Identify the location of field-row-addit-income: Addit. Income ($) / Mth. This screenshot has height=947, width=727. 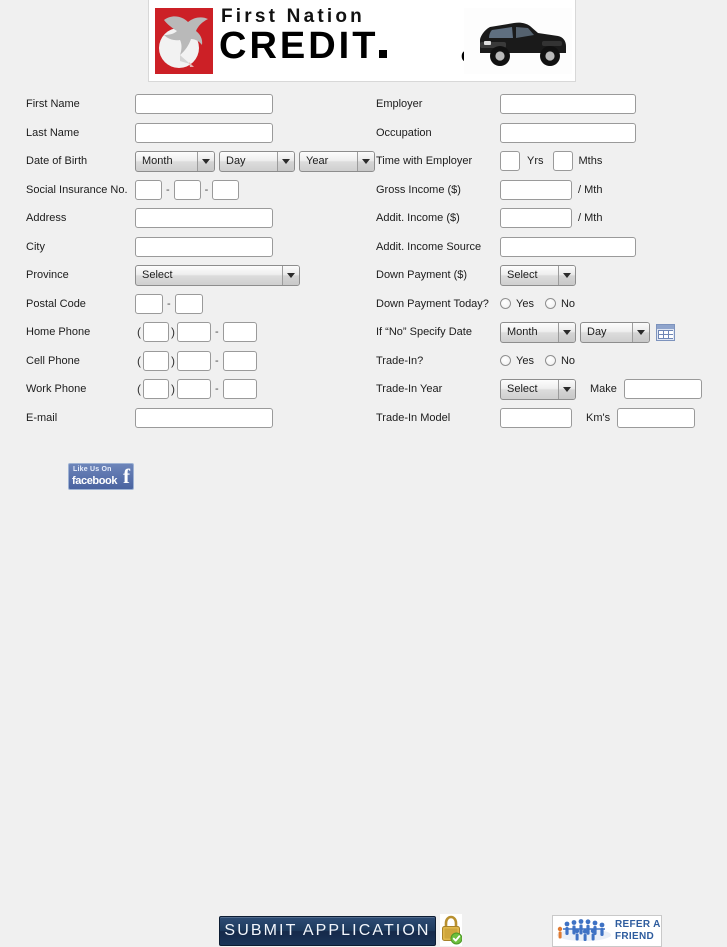
(548, 218).